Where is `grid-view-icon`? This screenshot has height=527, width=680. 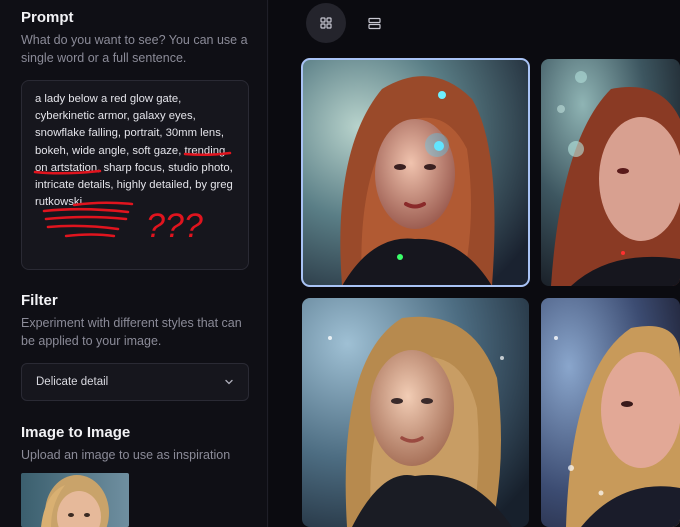 grid-view-icon is located at coordinates (326, 23).